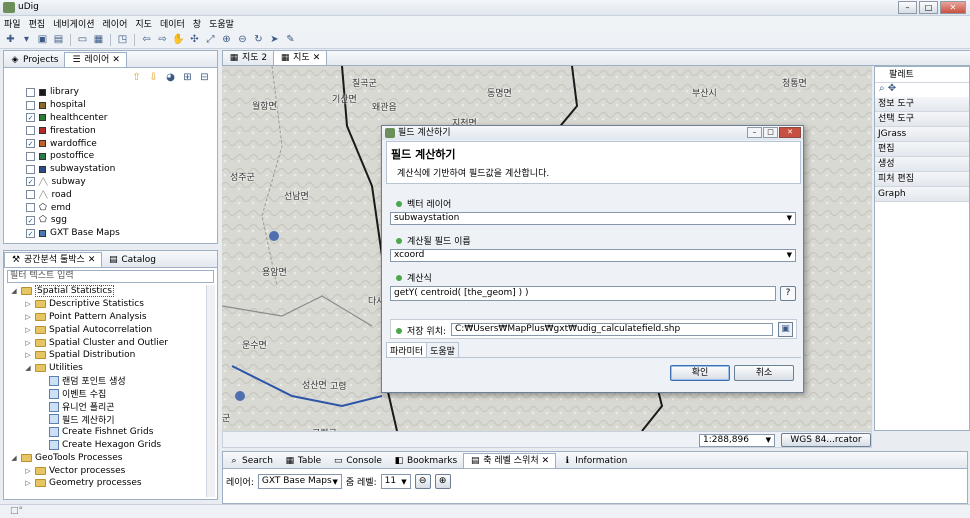  I want to click on back-icon: ⇦, so click(146, 39).